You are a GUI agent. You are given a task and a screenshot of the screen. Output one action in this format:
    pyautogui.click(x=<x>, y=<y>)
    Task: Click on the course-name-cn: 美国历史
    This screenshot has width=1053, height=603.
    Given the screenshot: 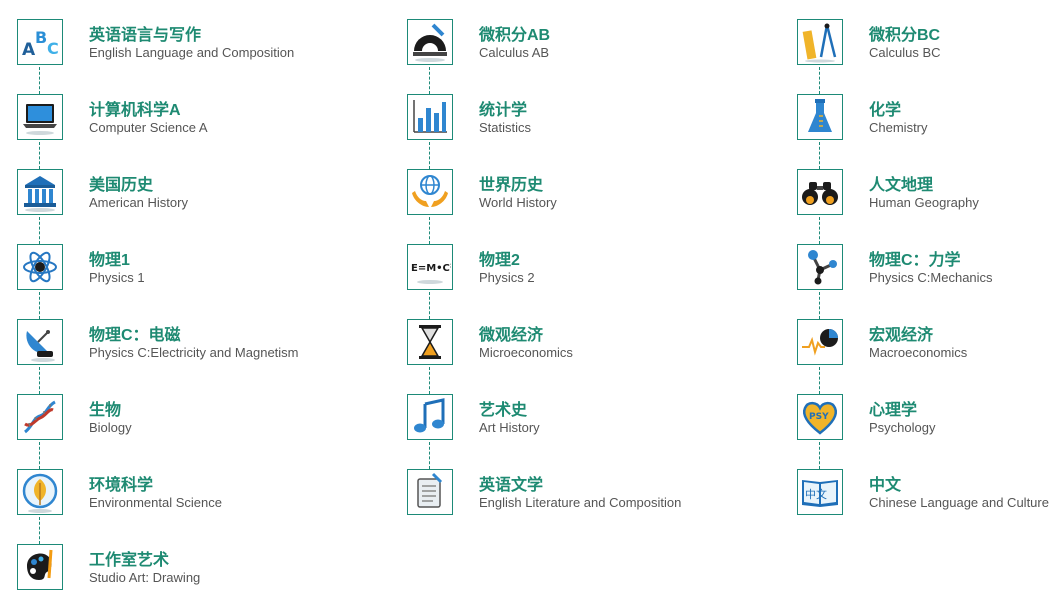 What is the action you would take?
    pyautogui.click(x=121, y=183)
    